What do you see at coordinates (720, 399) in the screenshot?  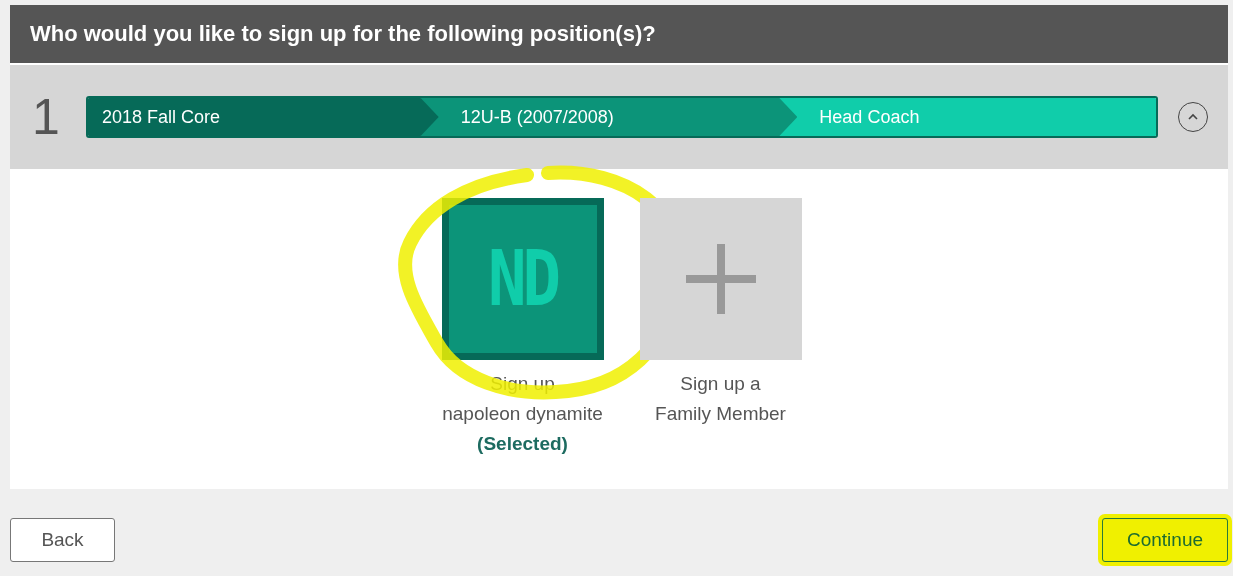 I see `option-label: Sign up a Family Member` at bounding box center [720, 399].